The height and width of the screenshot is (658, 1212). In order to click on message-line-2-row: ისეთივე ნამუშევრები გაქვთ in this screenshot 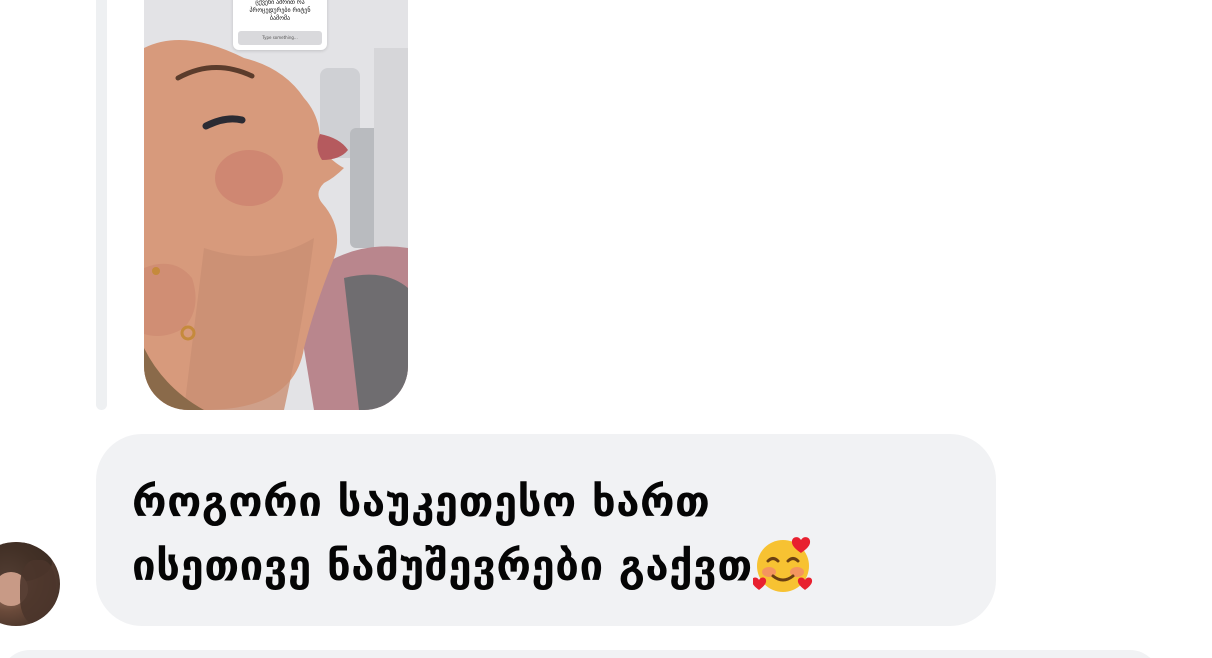, I will do `click(549, 566)`.